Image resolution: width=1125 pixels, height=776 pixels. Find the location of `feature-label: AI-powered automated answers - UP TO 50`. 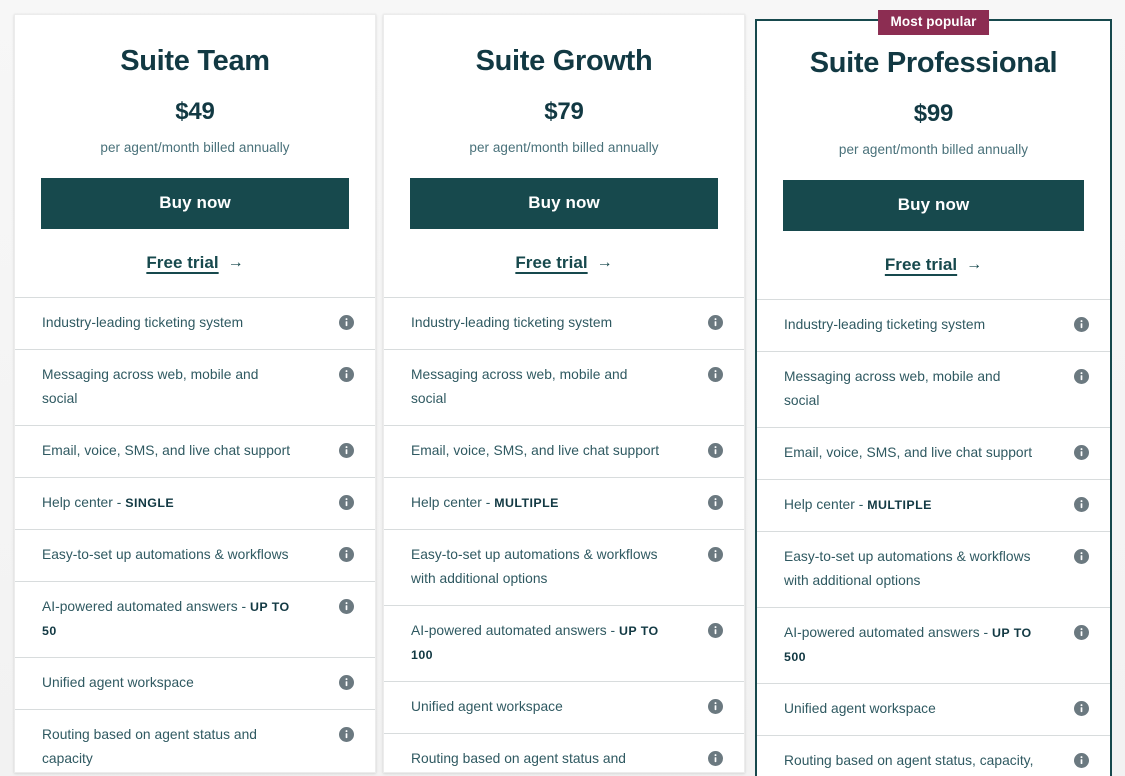

feature-label: AI-powered automated answers - UP TO 50 is located at coordinates (166, 619).